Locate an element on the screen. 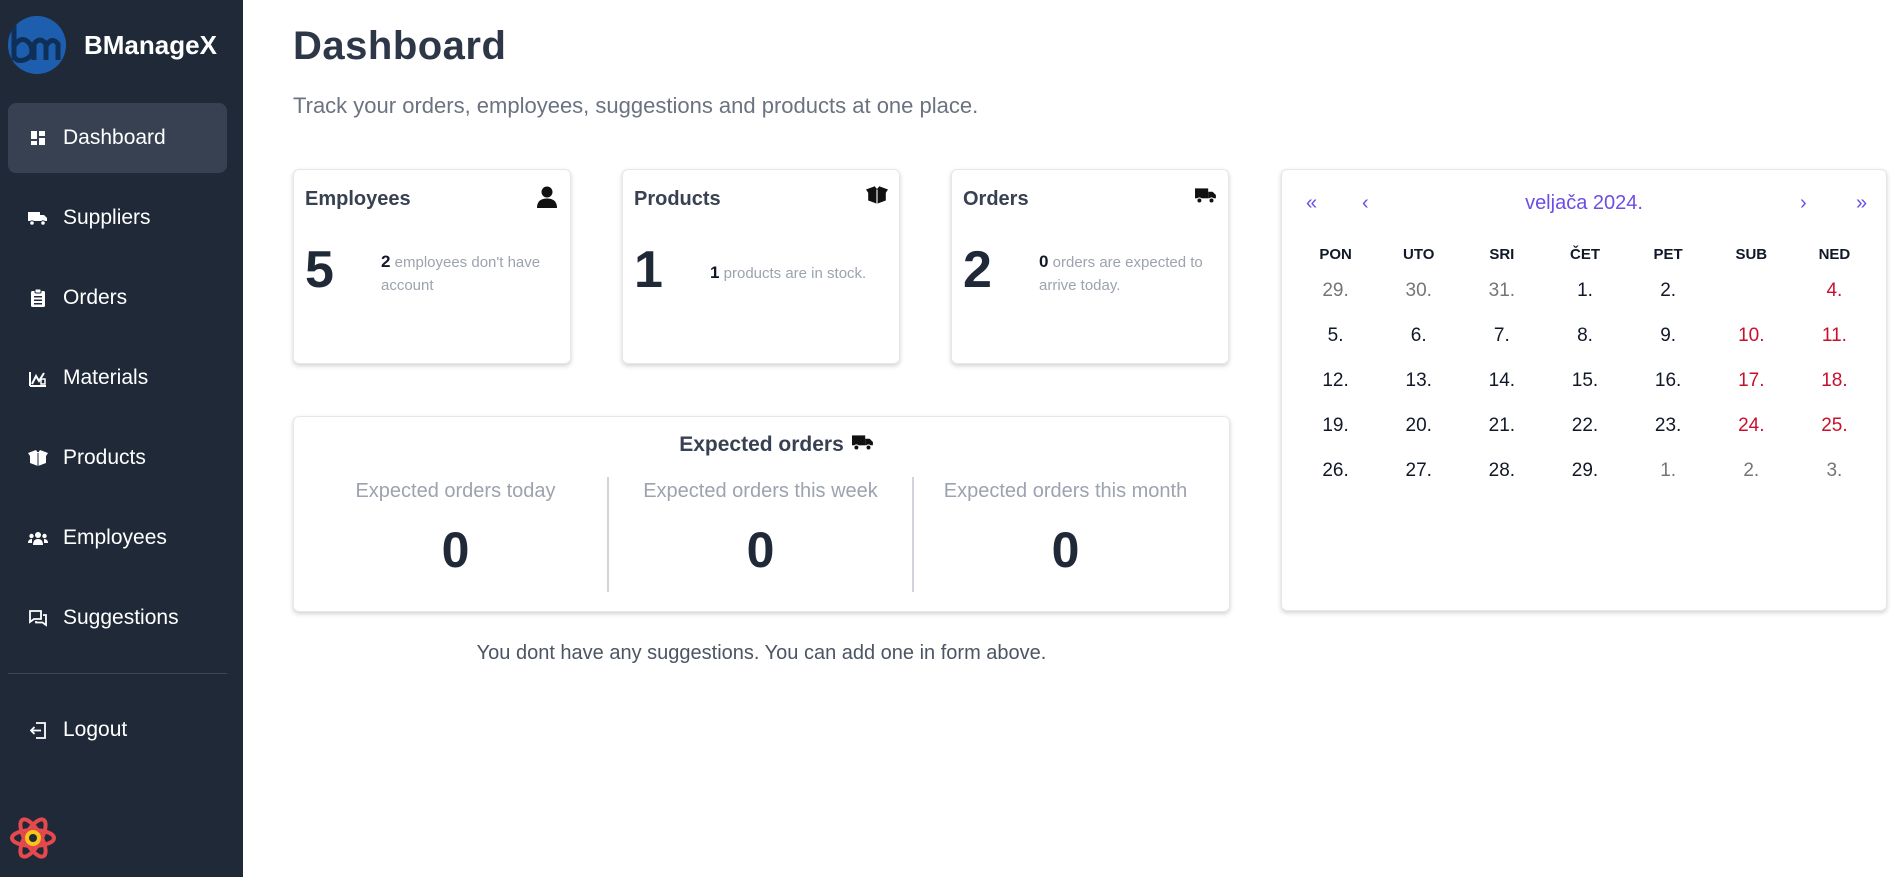 The height and width of the screenshot is (877, 1898). calendar-day: 13. is located at coordinates (1418, 381).